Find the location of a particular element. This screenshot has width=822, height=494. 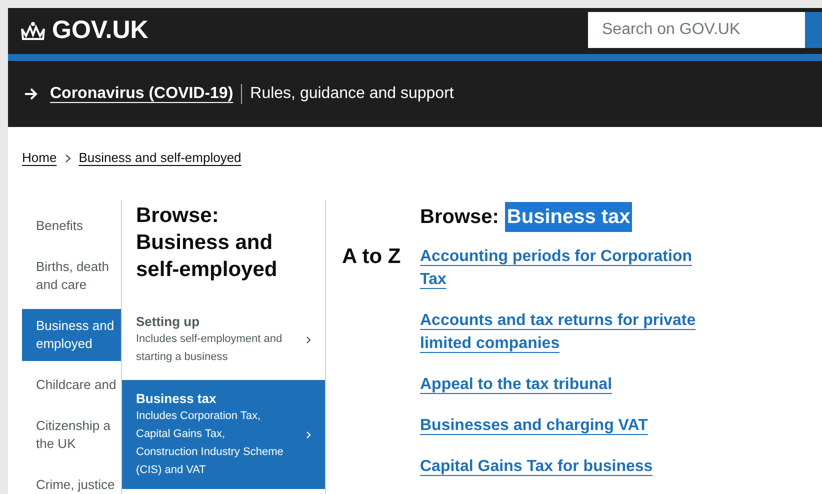

subcategory-link: Setting up Includes self-employment and starting a business is located at coordinates (223, 339).